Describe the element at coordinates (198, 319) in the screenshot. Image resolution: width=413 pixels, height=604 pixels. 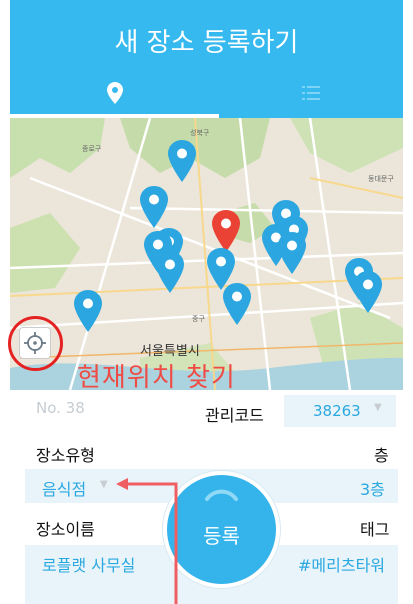
I see `district-label: 중구` at that location.